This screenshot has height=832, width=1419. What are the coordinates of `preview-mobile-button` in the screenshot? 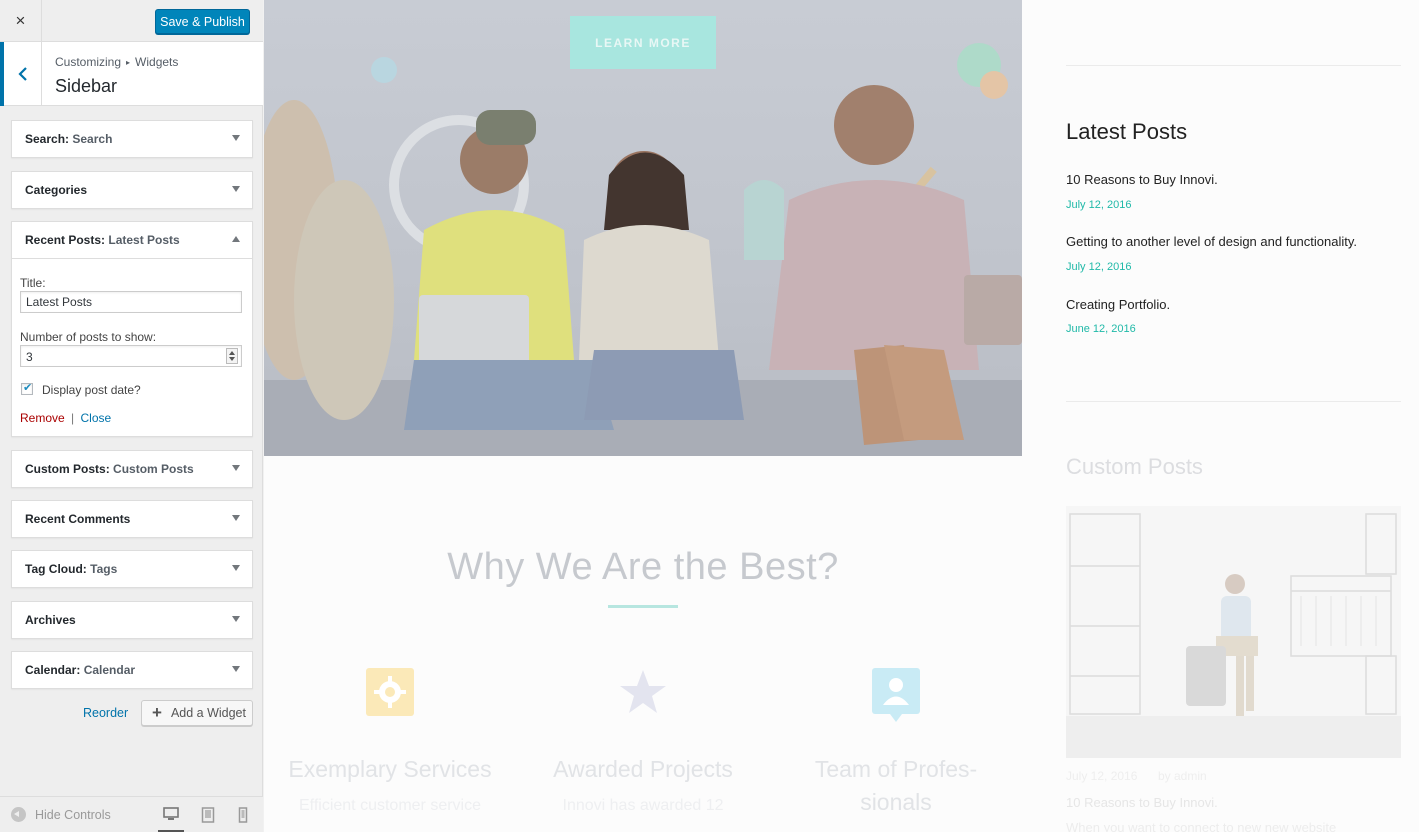 It's located at (243, 814).